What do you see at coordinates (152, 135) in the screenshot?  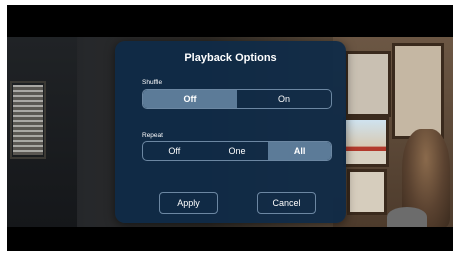 I see `repeat-label: Repeat` at bounding box center [152, 135].